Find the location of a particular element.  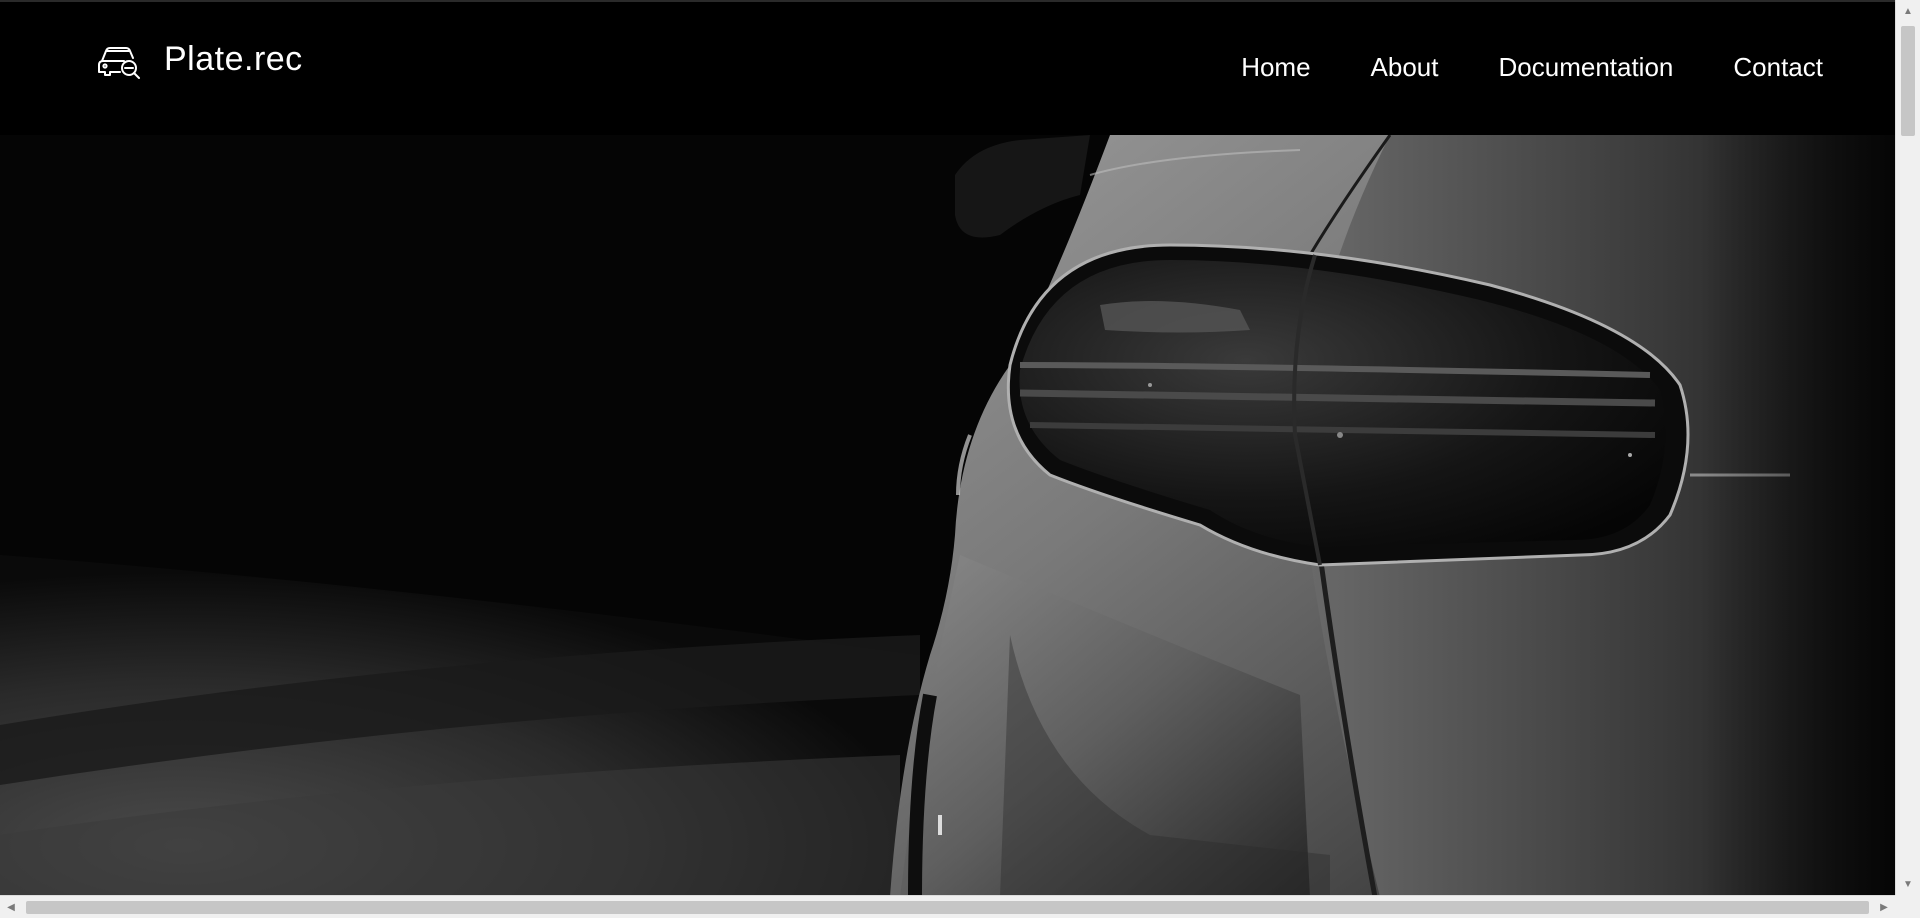

scrollbar-corner is located at coordinates (1907, 906).